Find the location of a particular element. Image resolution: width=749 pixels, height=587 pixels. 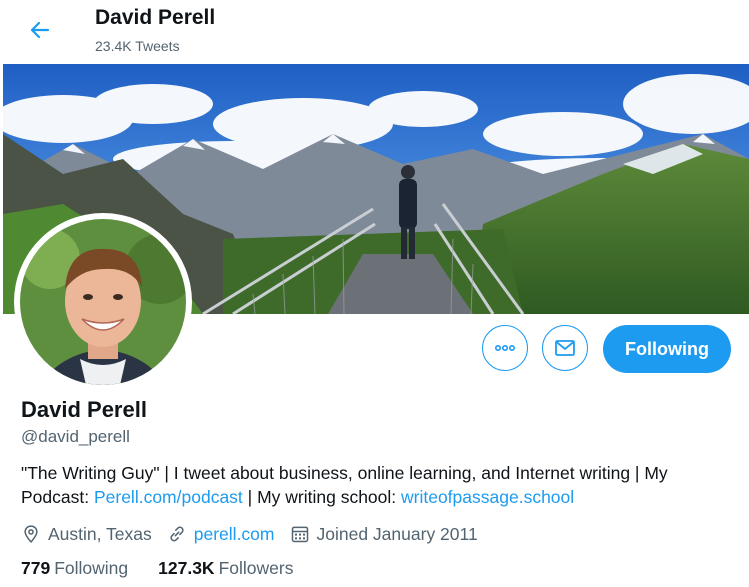

profile-handle: @david_perell is located at coordinates (75, 436).